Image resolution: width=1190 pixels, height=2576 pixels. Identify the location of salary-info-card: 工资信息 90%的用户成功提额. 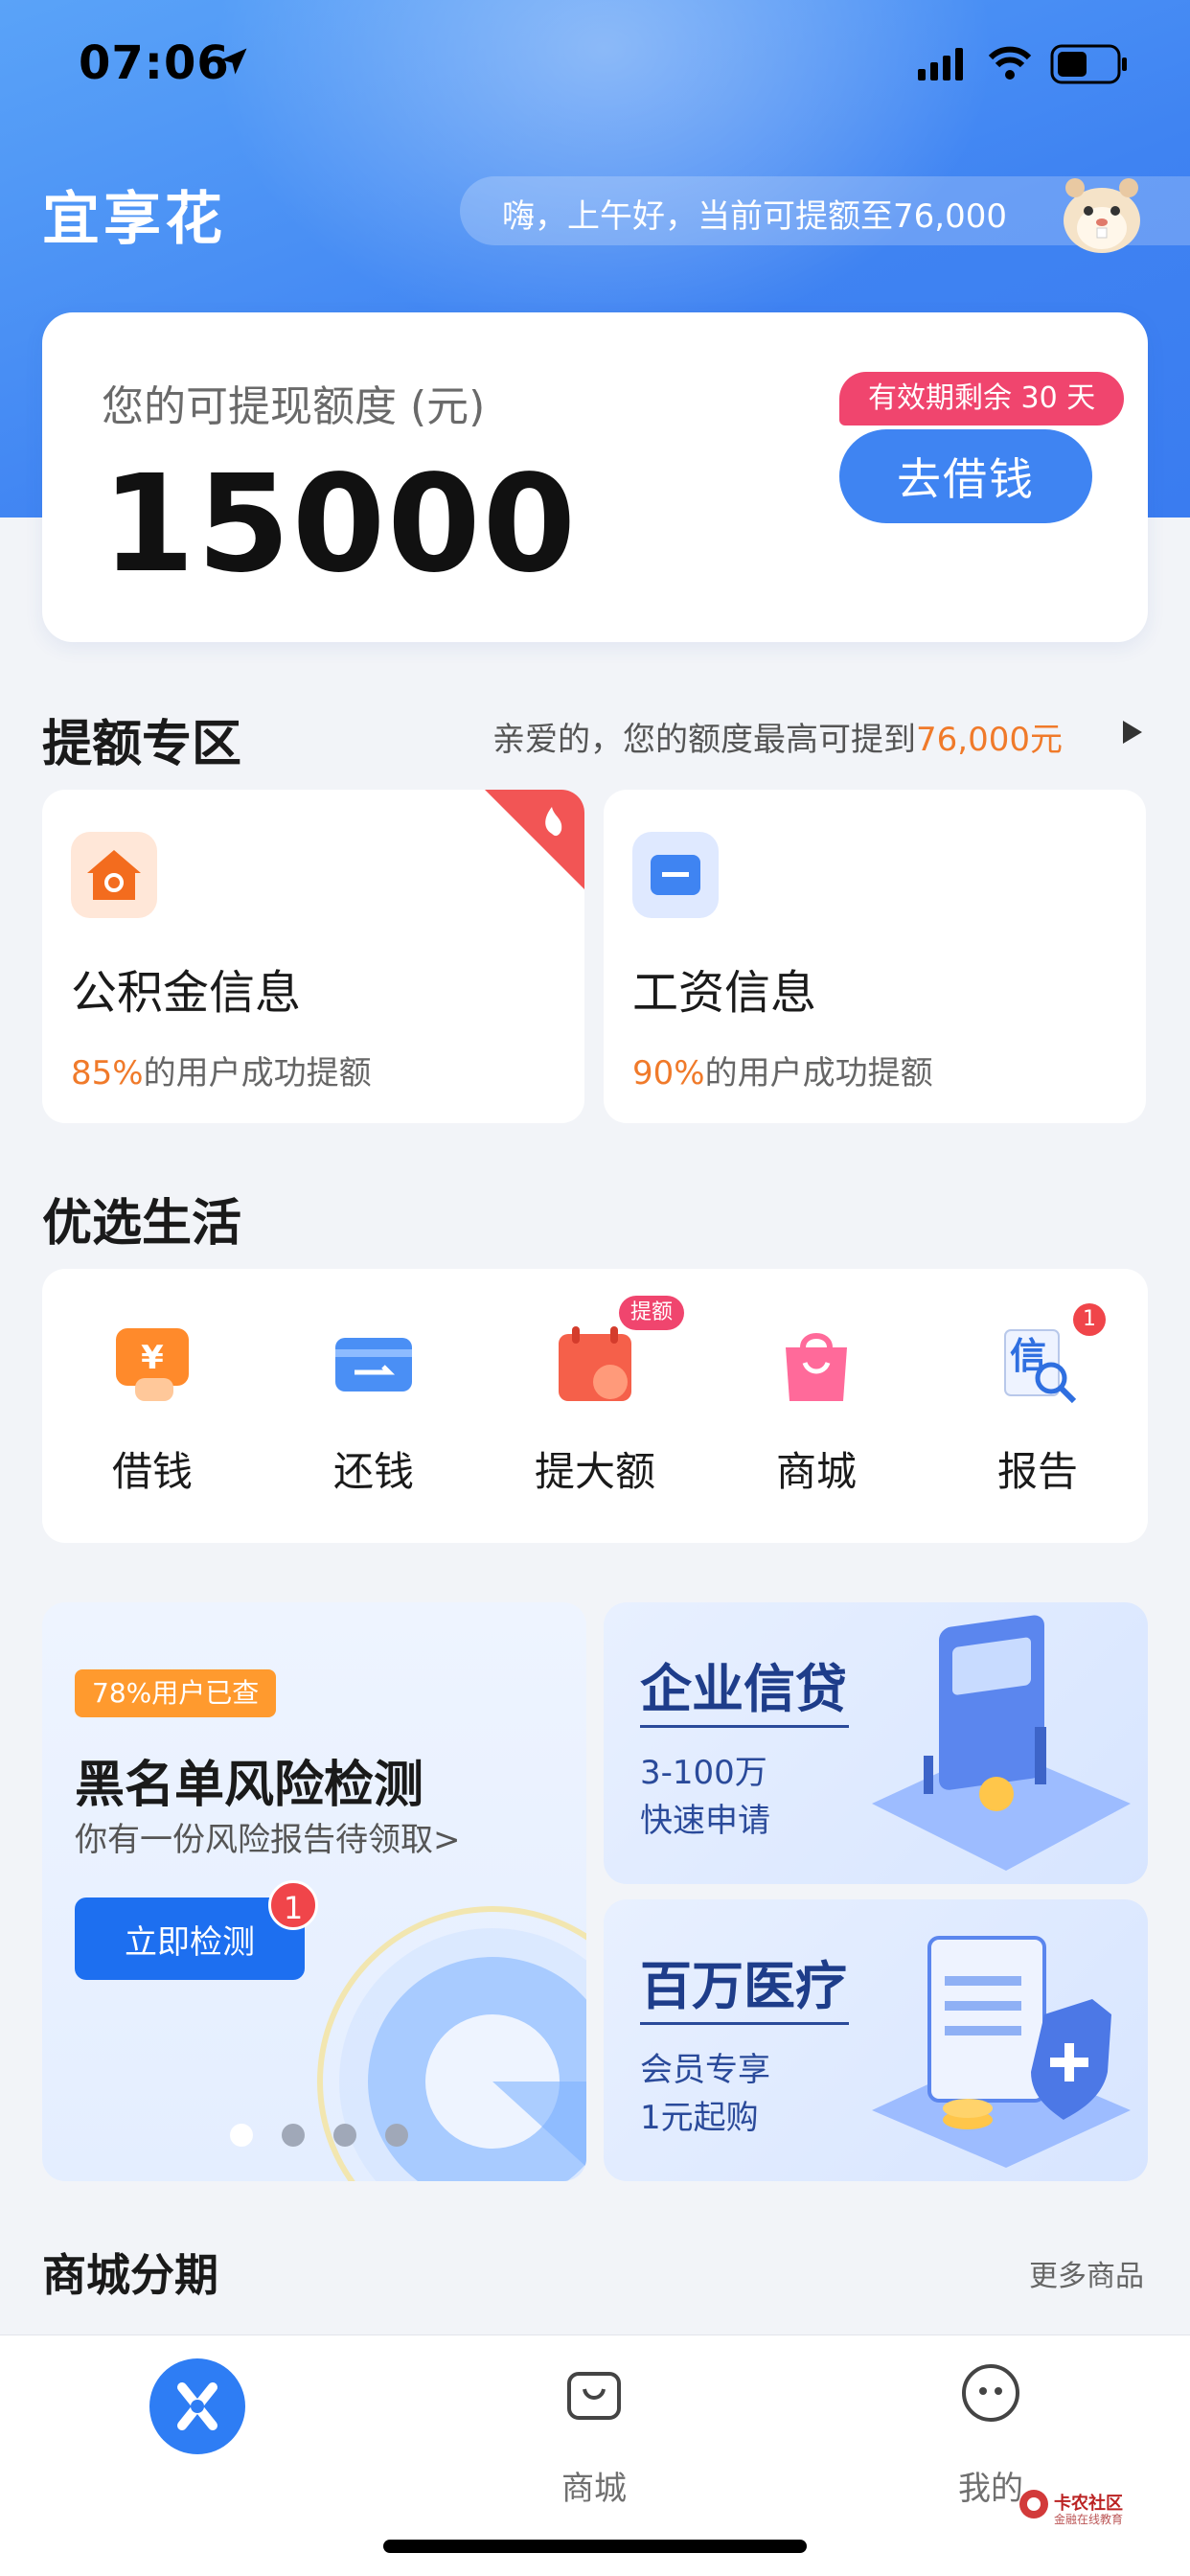
(875, 956).